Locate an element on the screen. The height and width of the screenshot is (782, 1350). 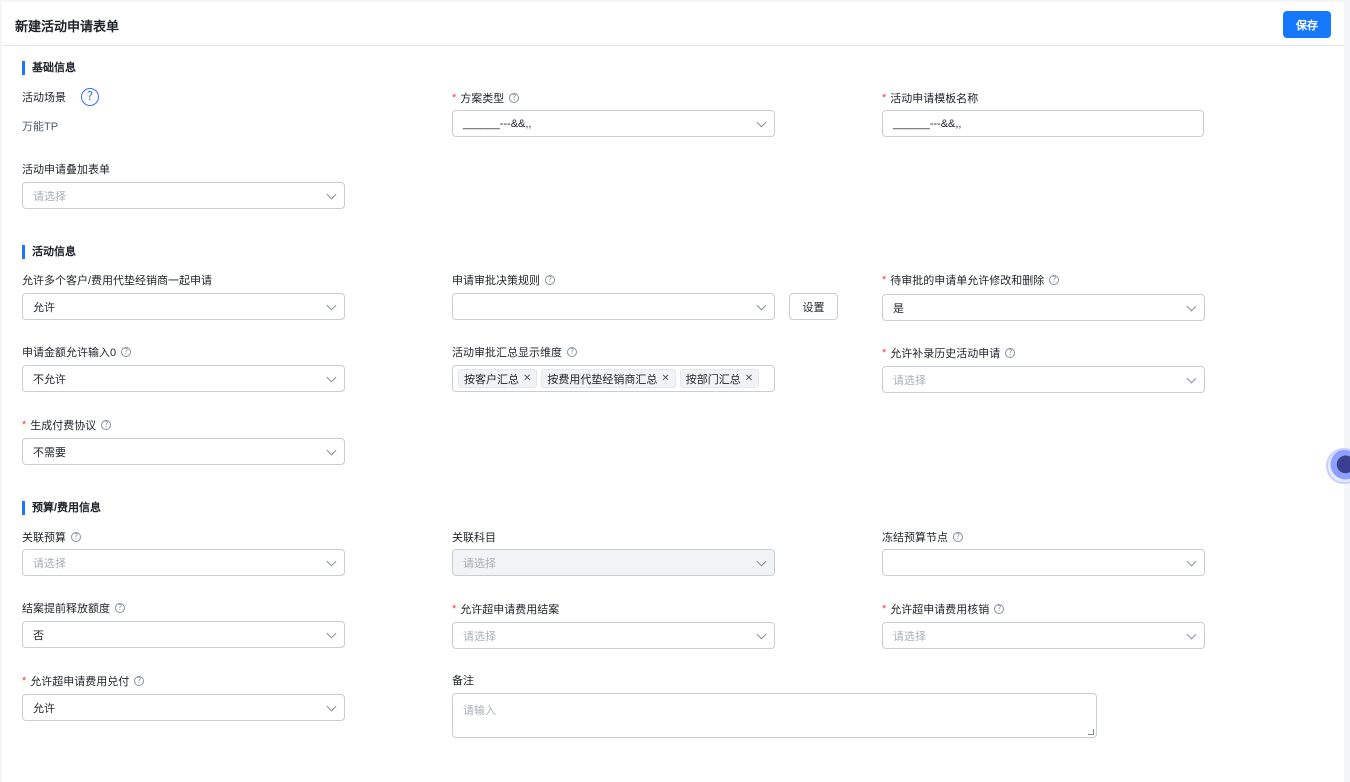
multi-customer-select: 允许 is located at coordinates (183, 306).